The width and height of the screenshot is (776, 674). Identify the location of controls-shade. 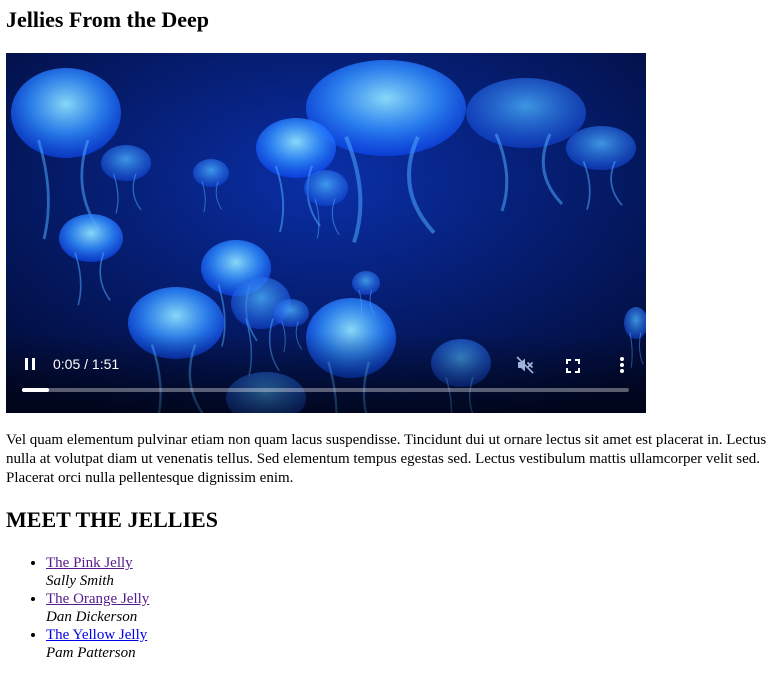
(326, 373).